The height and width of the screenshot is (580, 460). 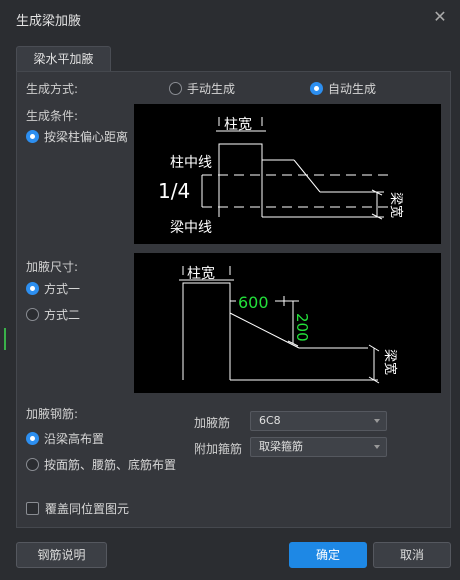 What do you see at coordinates (318, 421) in the screenshot?
I see `haunch-bar-select: 6C8` at bounding box center [318, 421].